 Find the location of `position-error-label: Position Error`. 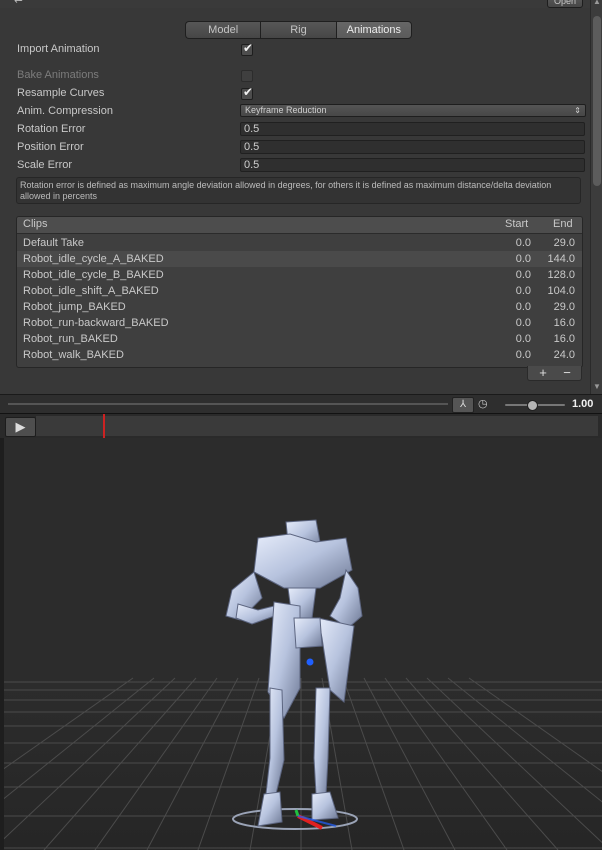

position-error-label: Position Error is located at coordinates (50, 147).